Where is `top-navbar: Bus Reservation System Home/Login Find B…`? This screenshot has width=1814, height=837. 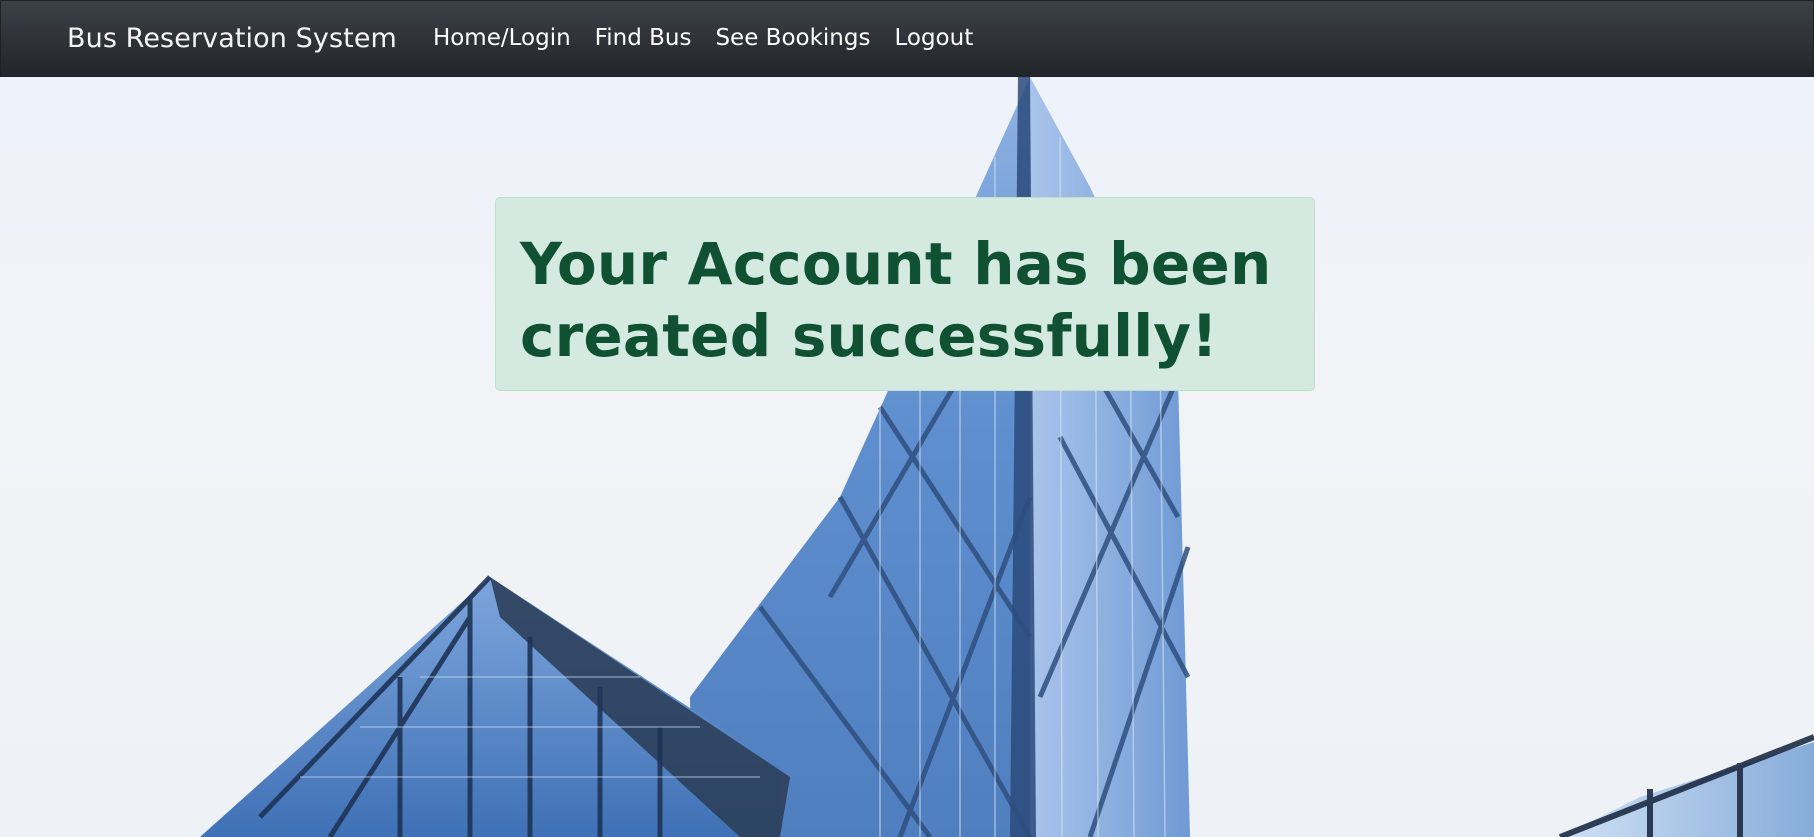
top-navbar: Bus Reservation System Home/Login Find B… is located at coordinates (907, 38).